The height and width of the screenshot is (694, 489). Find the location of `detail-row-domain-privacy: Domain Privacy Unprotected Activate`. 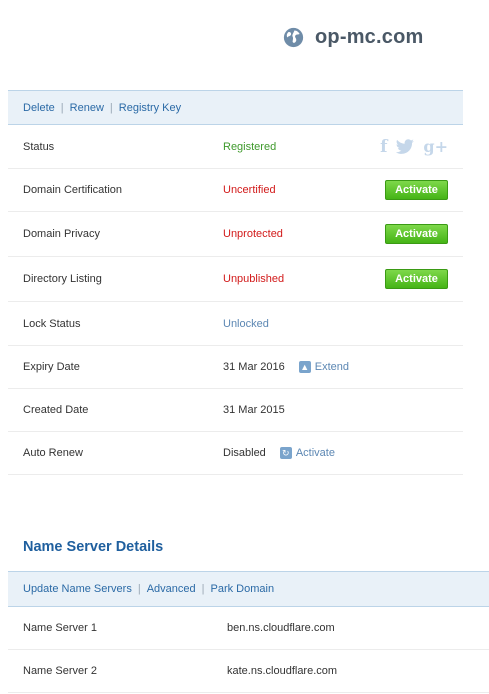

detail-row-domain-privacy: Domain Privacy Unprotected Activate is located at coordinates (235, 234).